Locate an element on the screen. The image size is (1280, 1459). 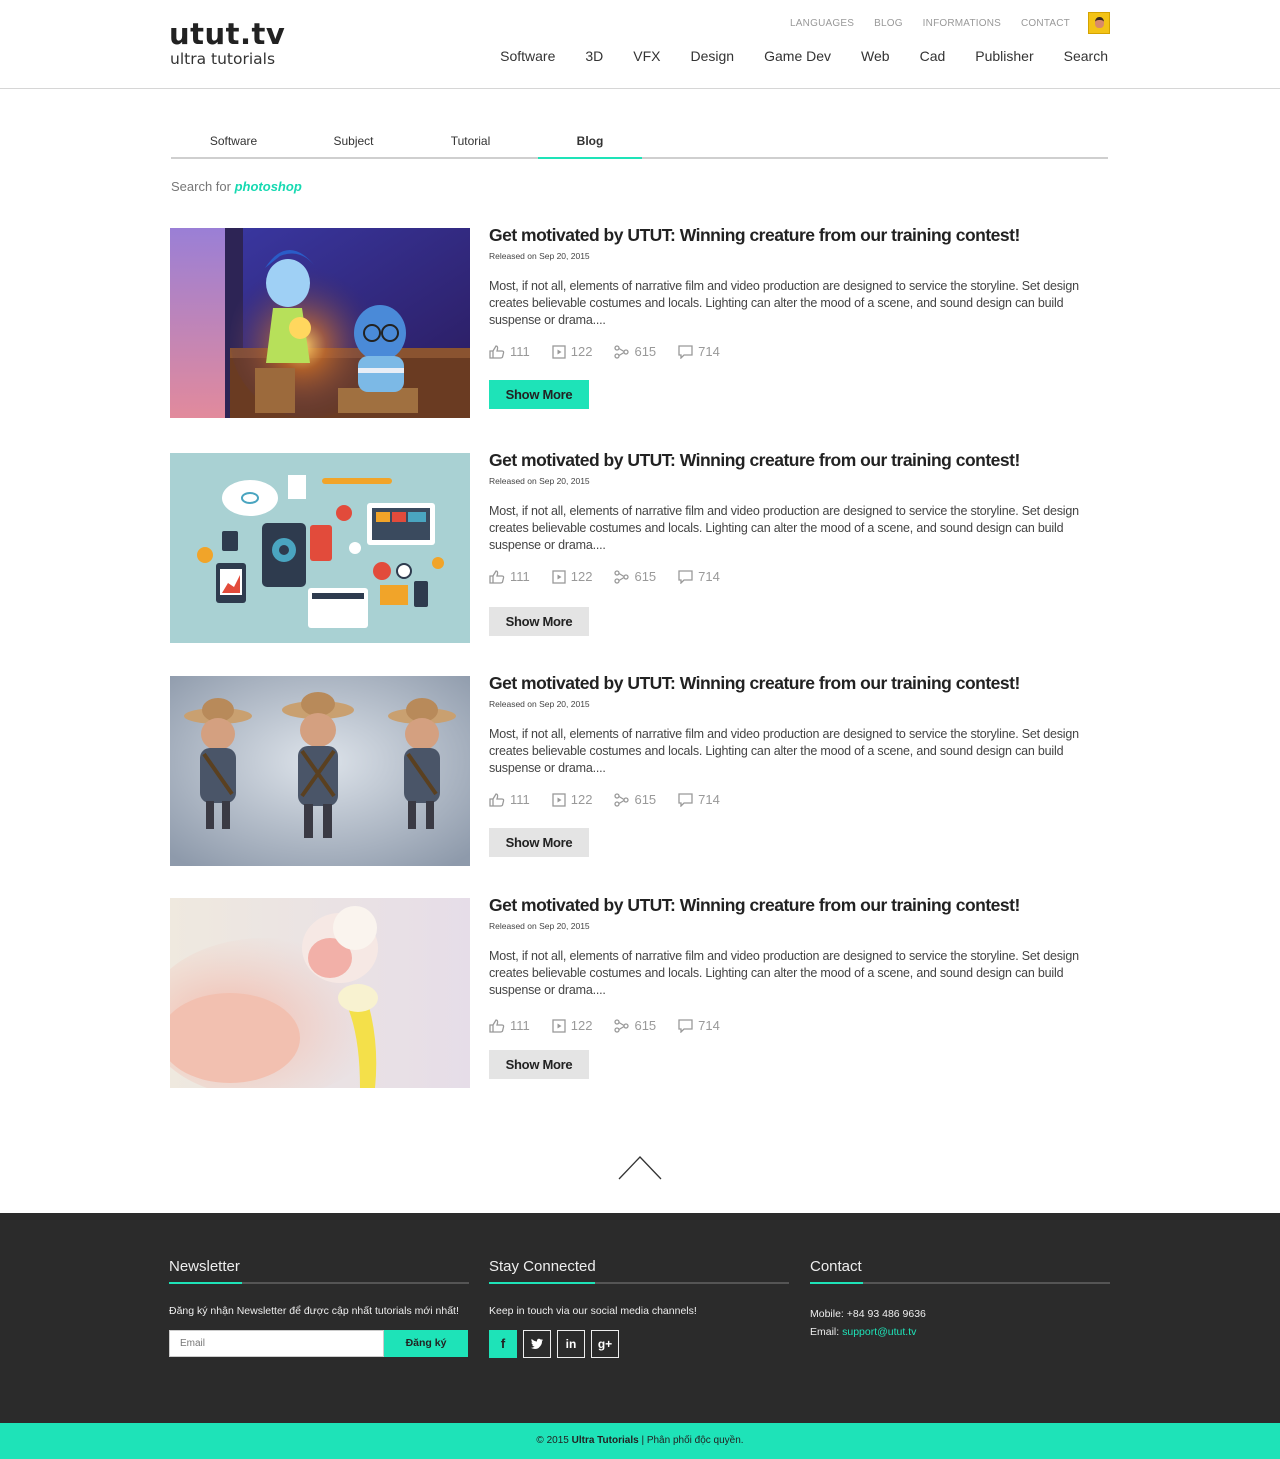
email-field is located at coordinates (276, 1343).